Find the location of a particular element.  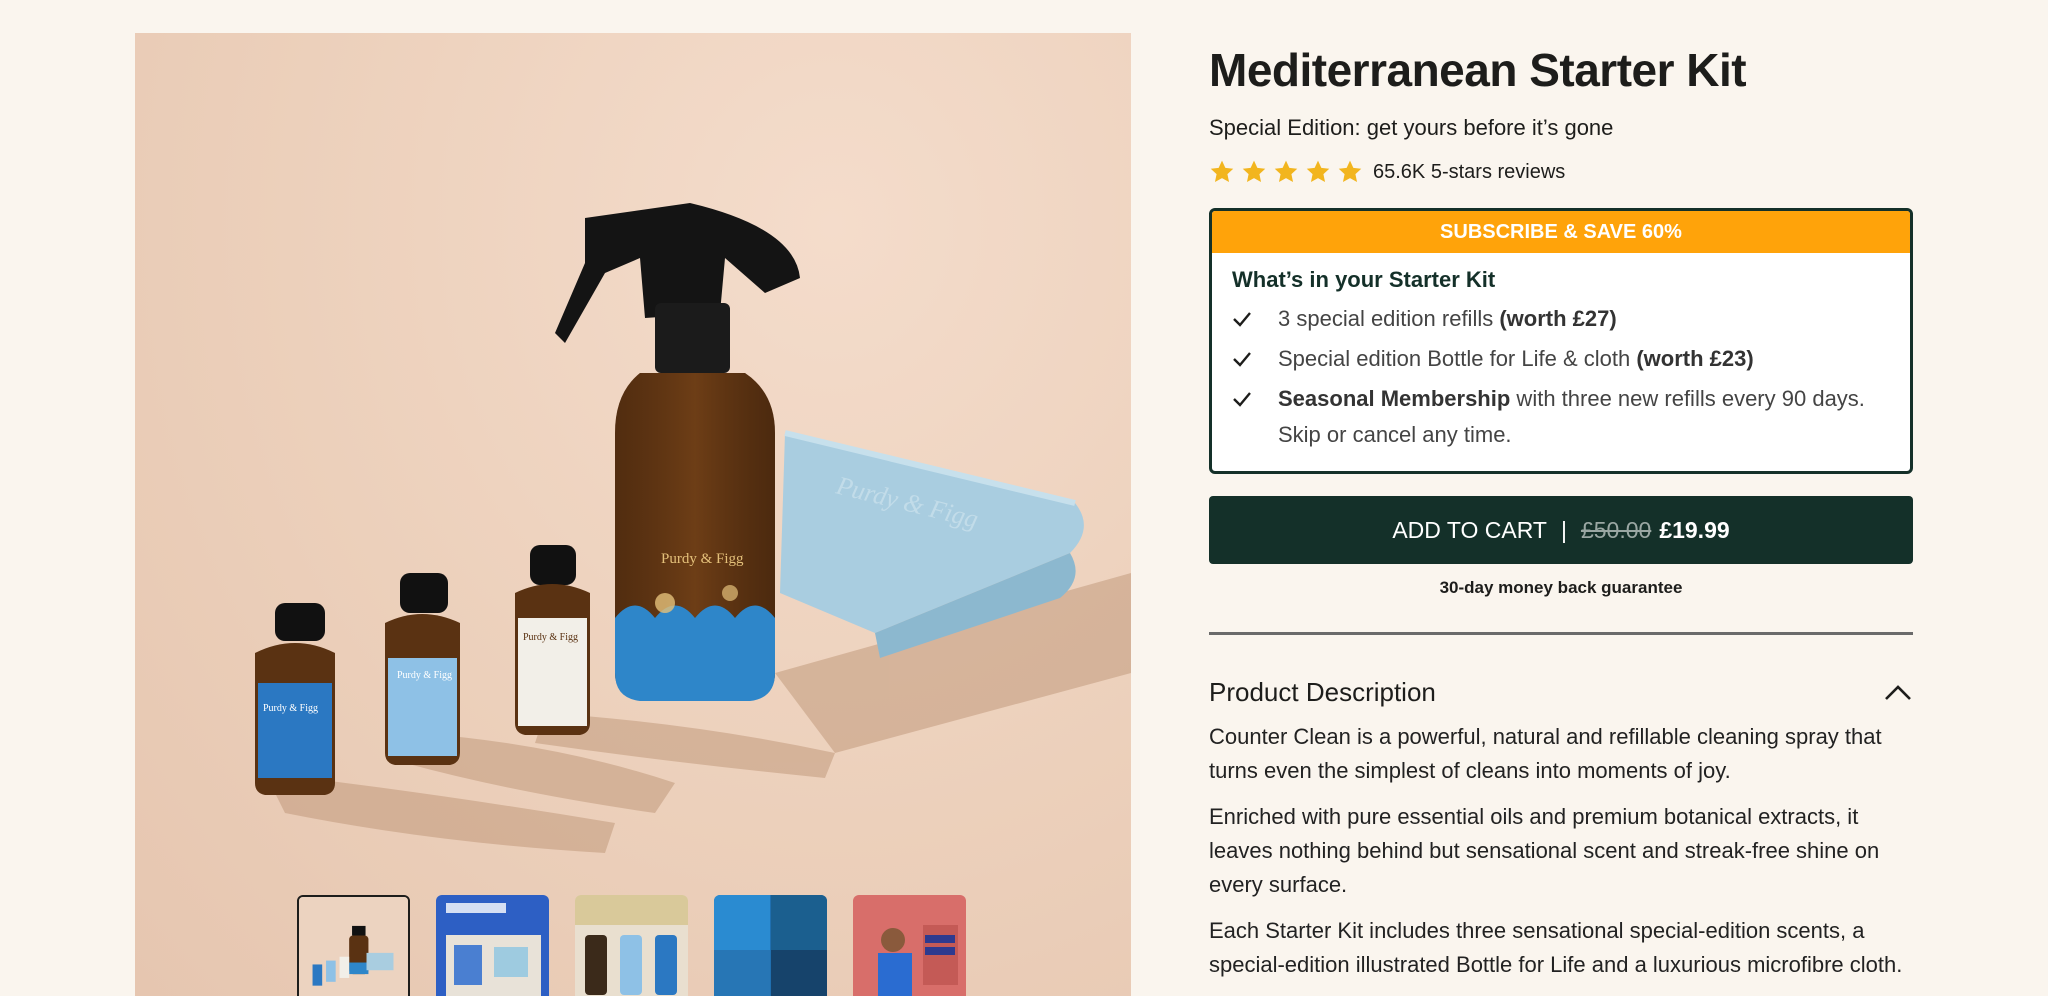

benefit-item: 3 special edition refills (worth £27) is located at coordinates (1561, 319).